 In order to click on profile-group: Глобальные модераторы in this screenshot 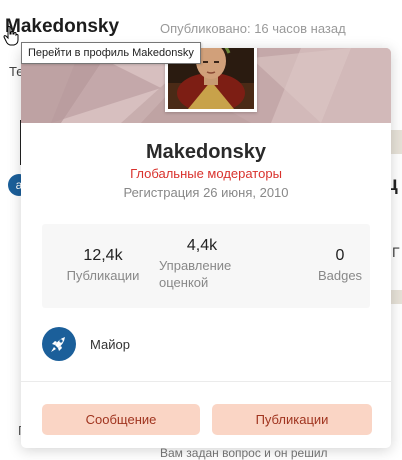, I will do `click(206, 173)`.